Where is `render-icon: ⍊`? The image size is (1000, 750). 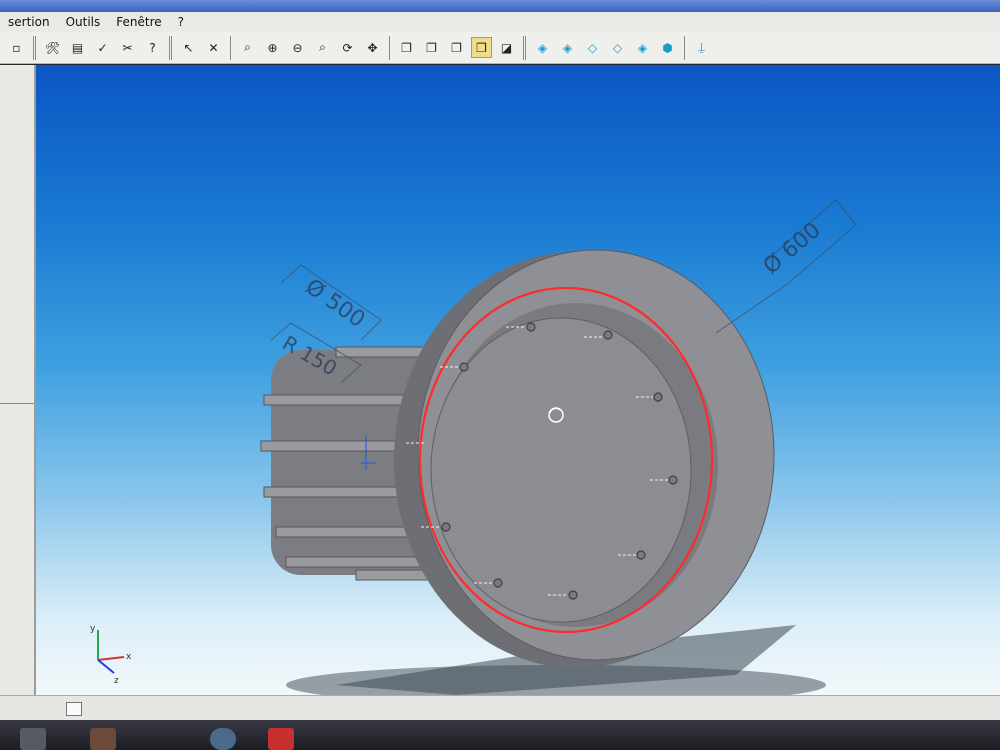
render-icon: ⍊ is located at coordinates (701, 47).